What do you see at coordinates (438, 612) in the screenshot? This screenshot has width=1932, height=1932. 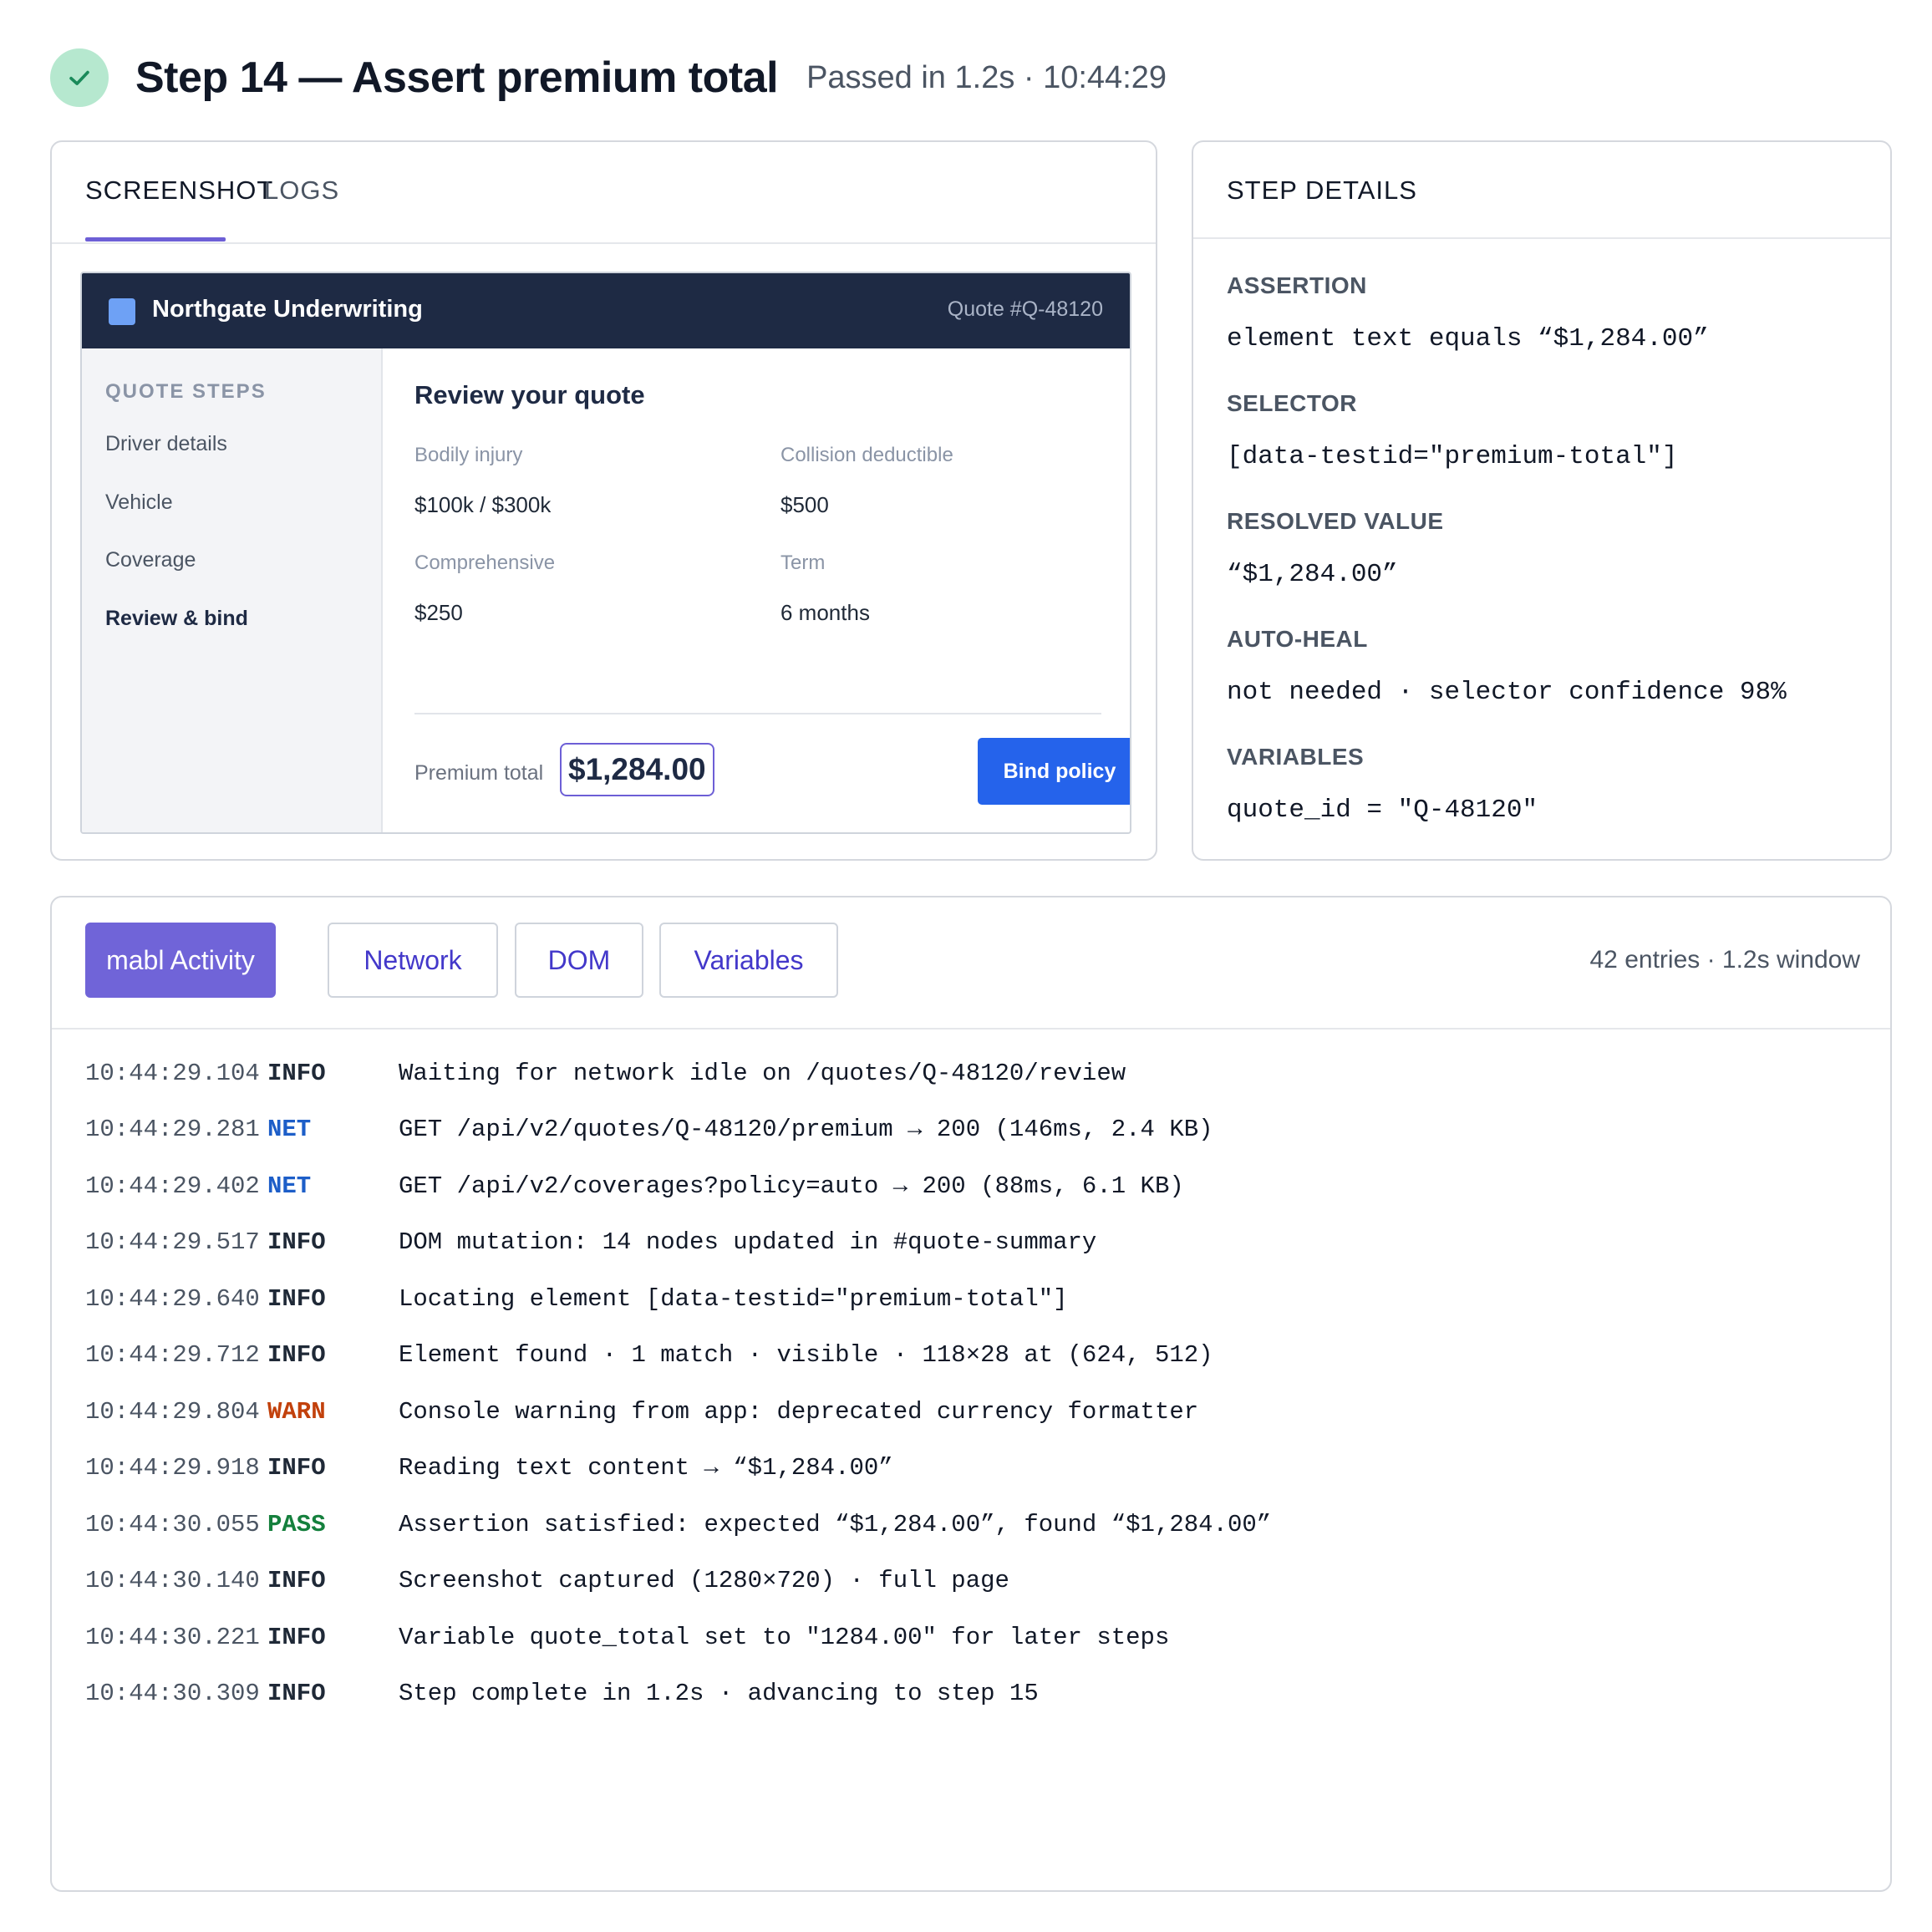 I see `field-value-comprehensive: $250` at bounding box center [438, 612].